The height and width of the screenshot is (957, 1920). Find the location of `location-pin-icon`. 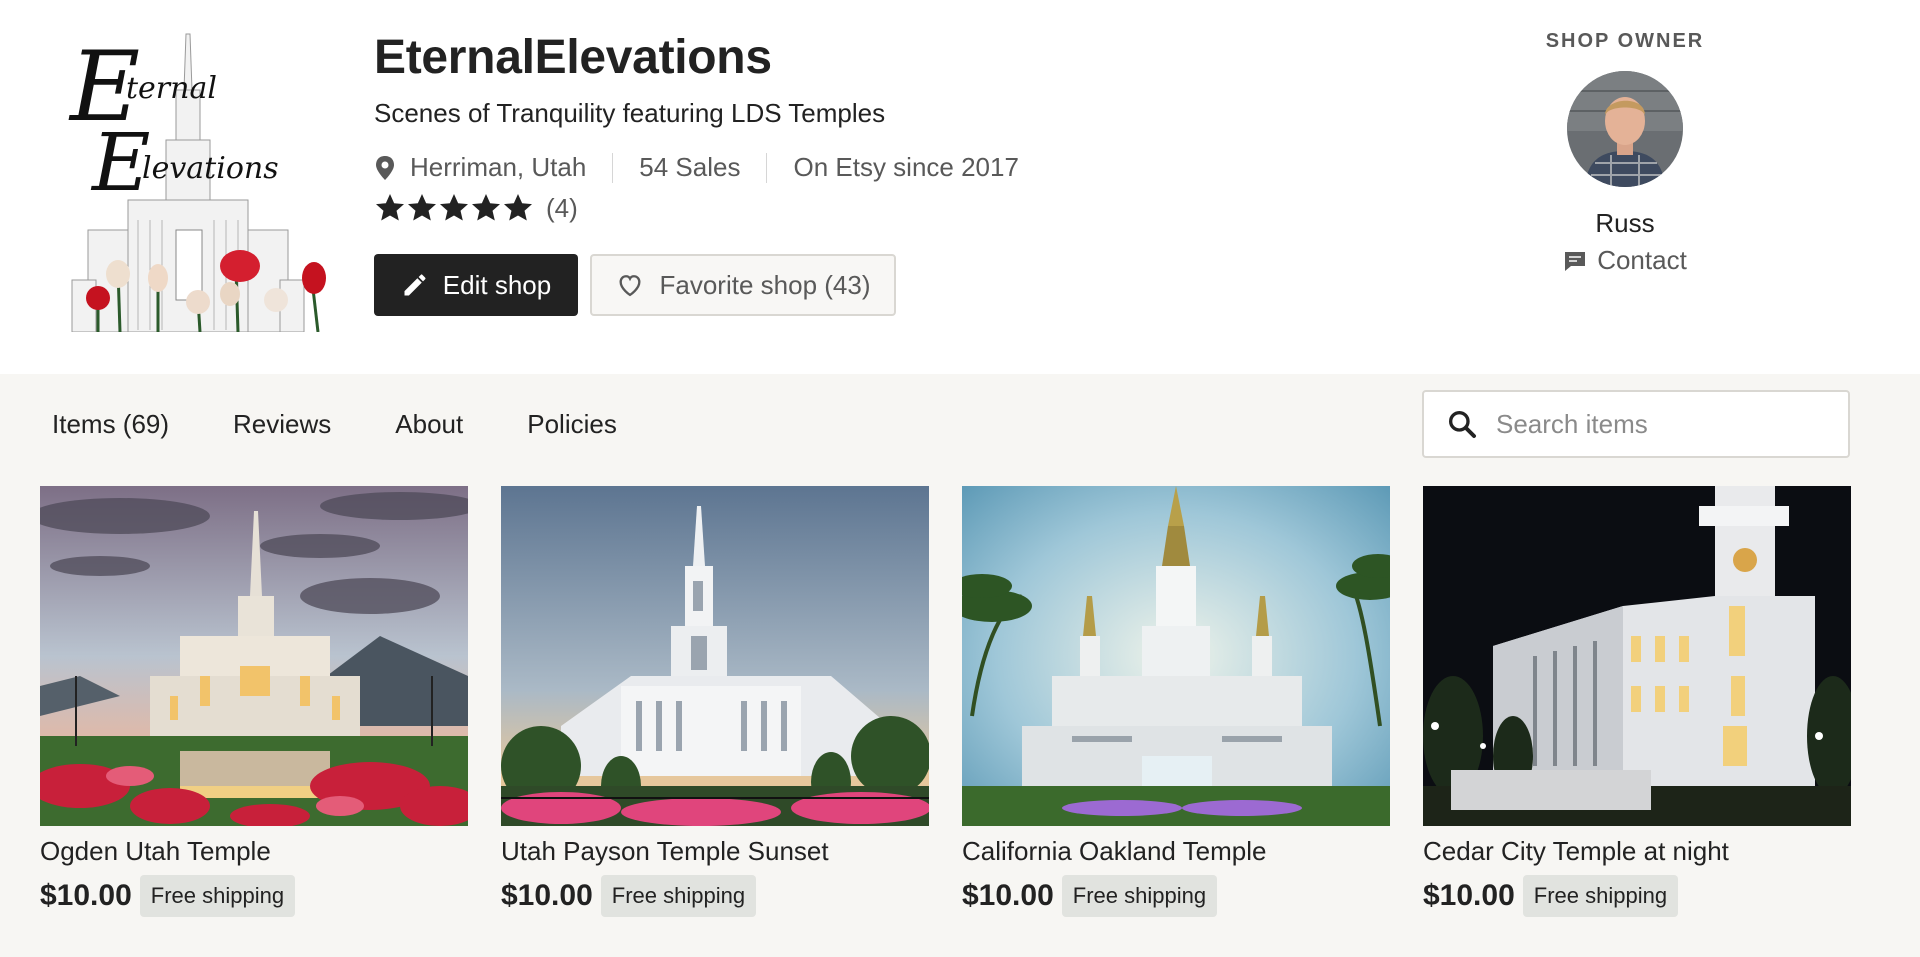

location-pin-icon is located at coordinates (385, 167).